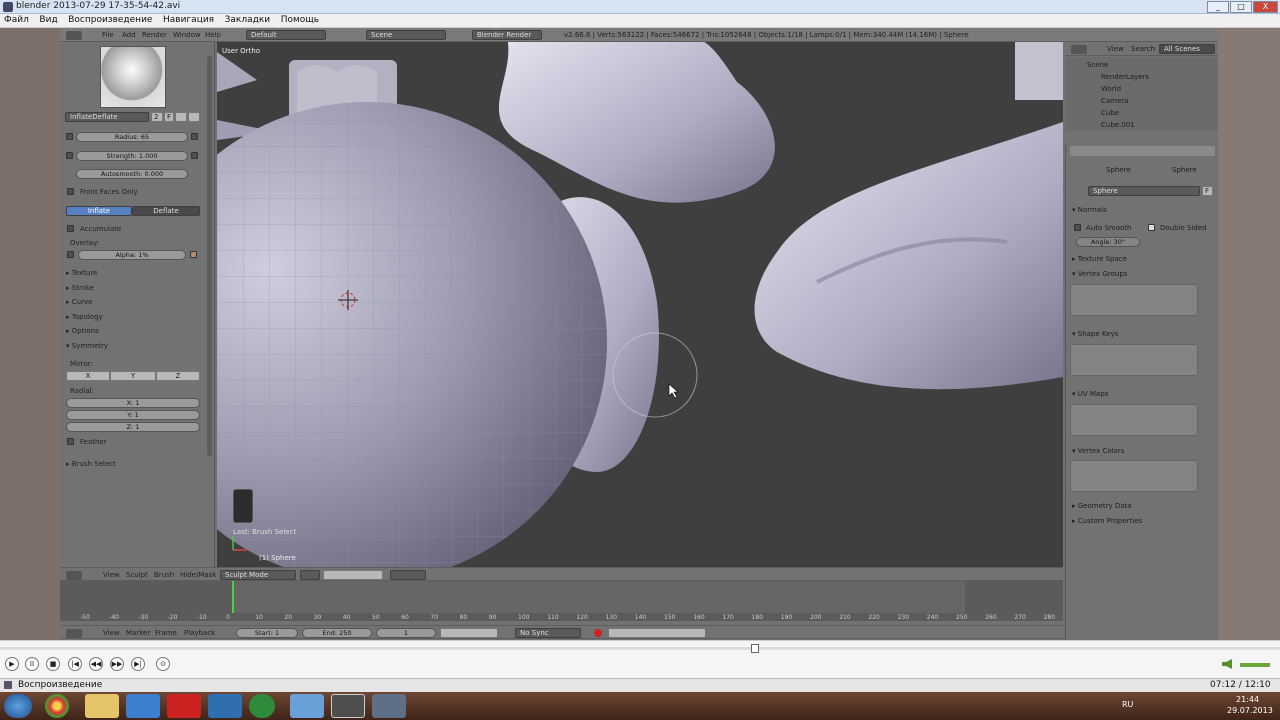  What do you see at coordinates (69, 155) in the screenshot?
I see `strength-pressure-toggle` at bounding box center [69, 155].